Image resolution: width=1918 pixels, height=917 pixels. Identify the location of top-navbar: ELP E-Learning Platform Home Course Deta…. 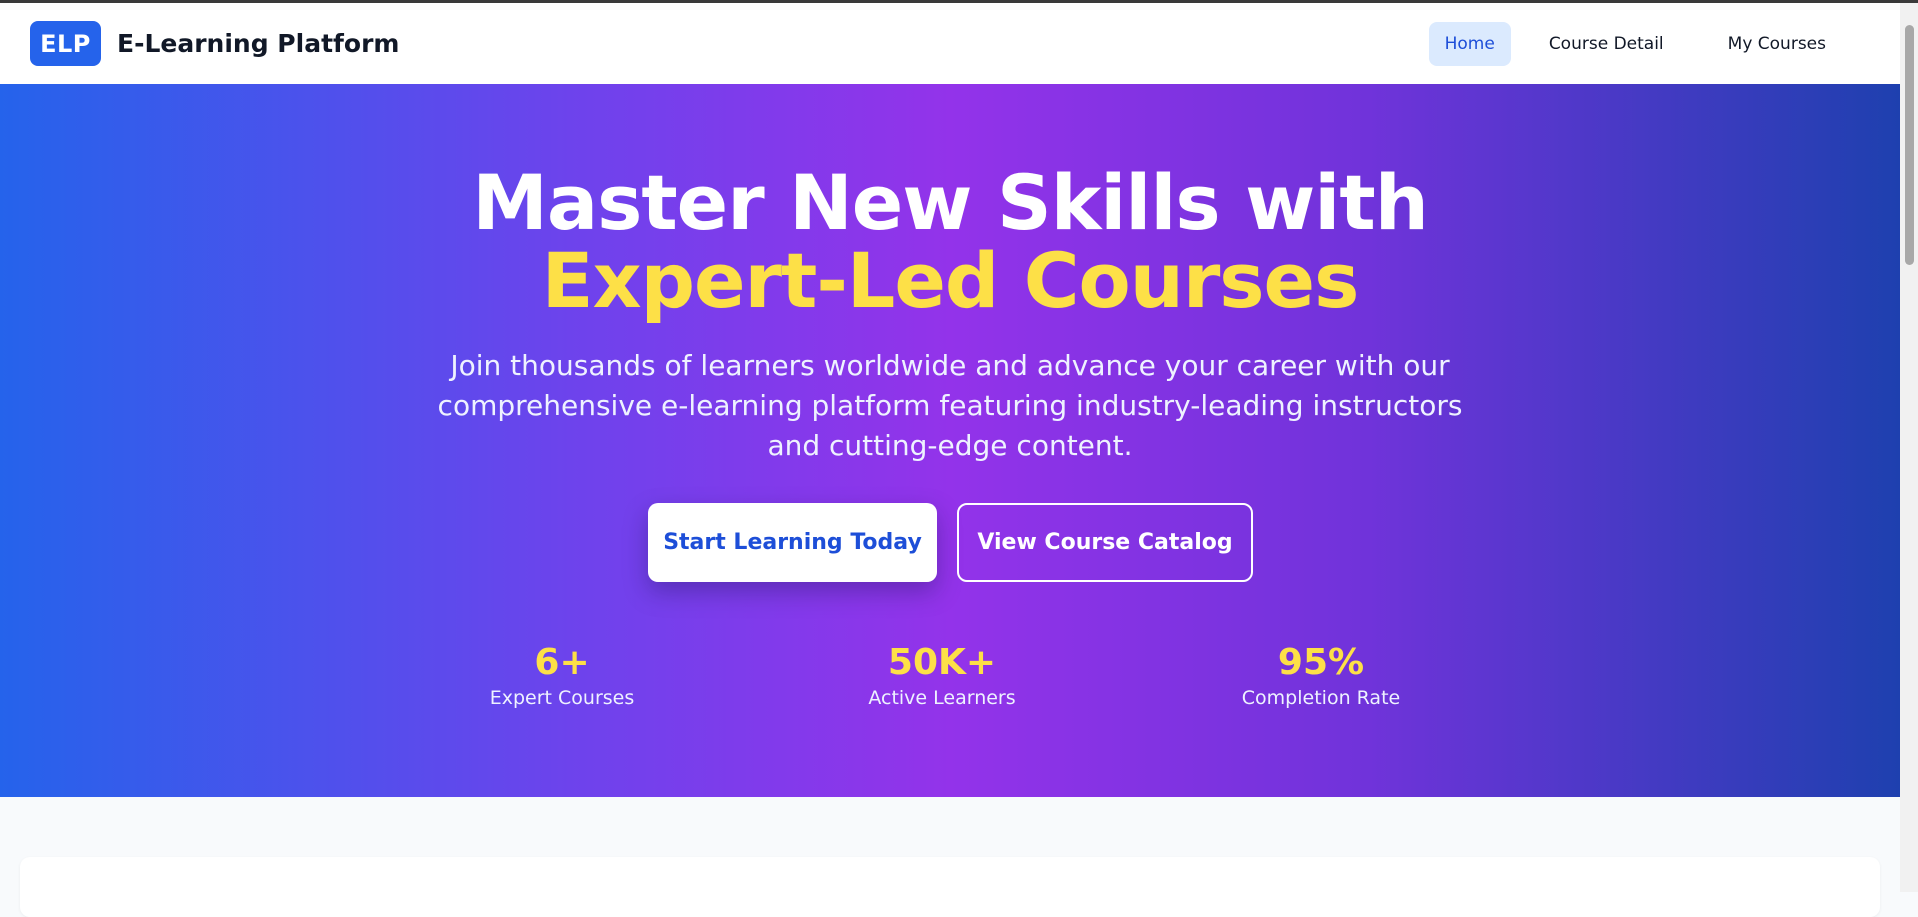
(950, 43).